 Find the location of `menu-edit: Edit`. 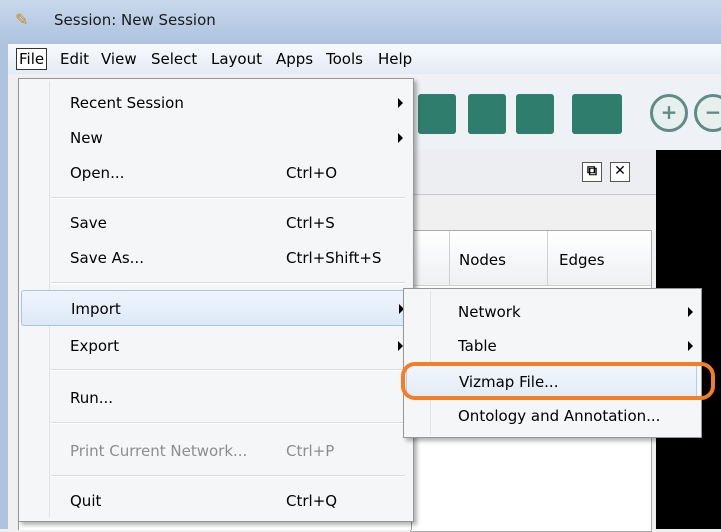

menu-edit: Edit is located at coordinates (74, 59).